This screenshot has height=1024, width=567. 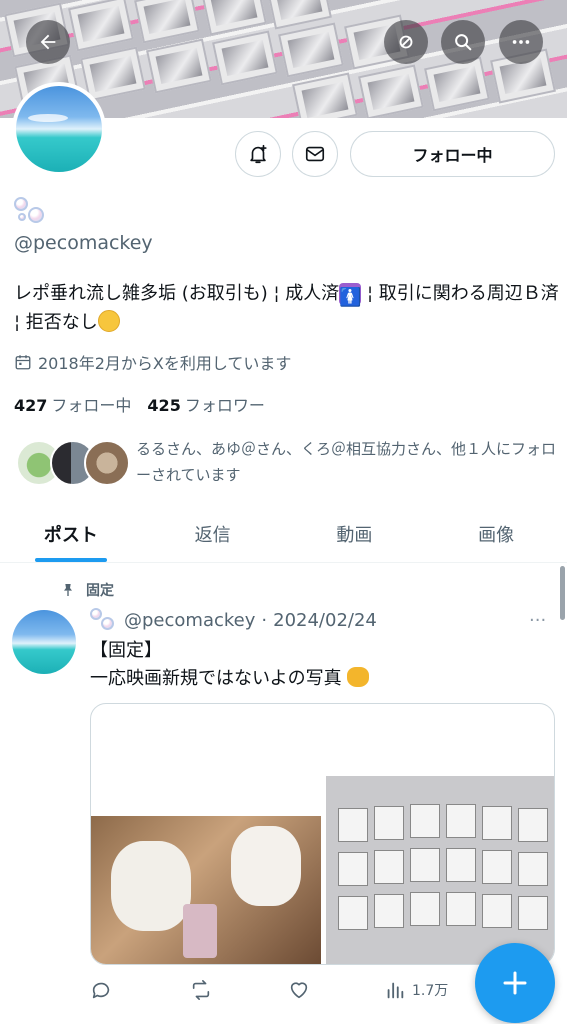 I want to click on avatar, so click(x=107, y=463).